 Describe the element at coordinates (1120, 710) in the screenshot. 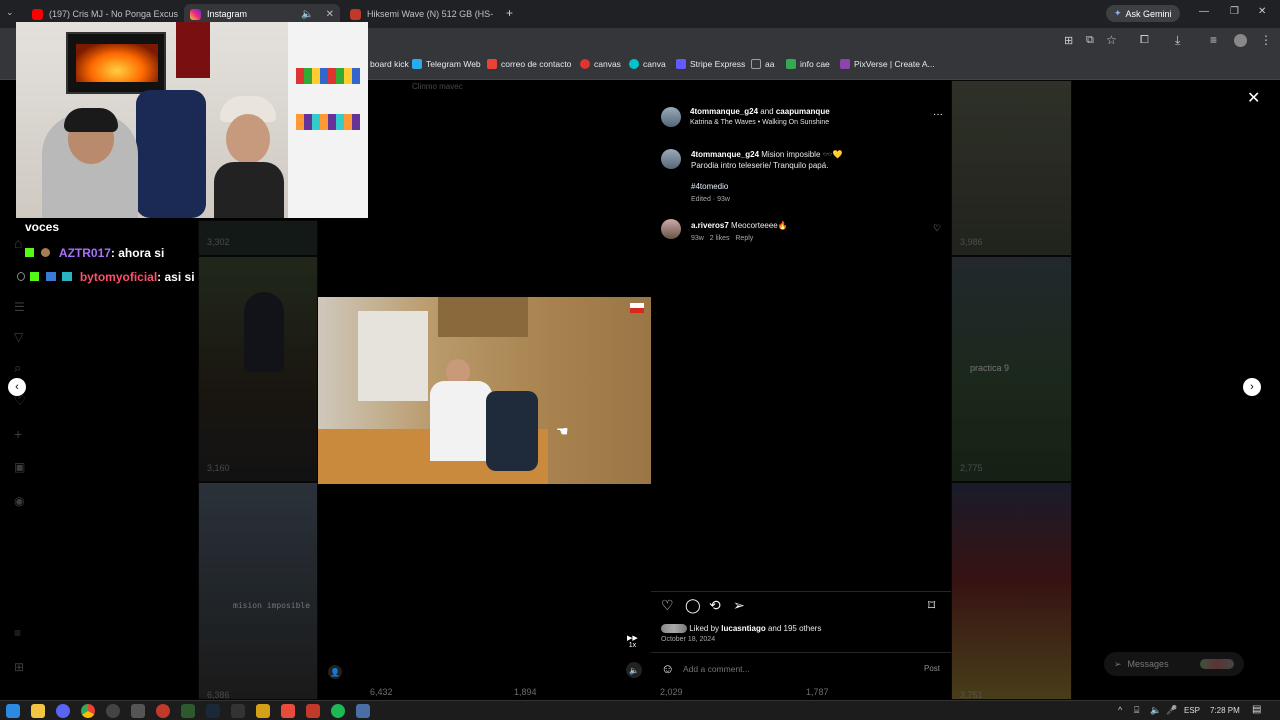

I see `tray-chevron-icon: ^` at that location.